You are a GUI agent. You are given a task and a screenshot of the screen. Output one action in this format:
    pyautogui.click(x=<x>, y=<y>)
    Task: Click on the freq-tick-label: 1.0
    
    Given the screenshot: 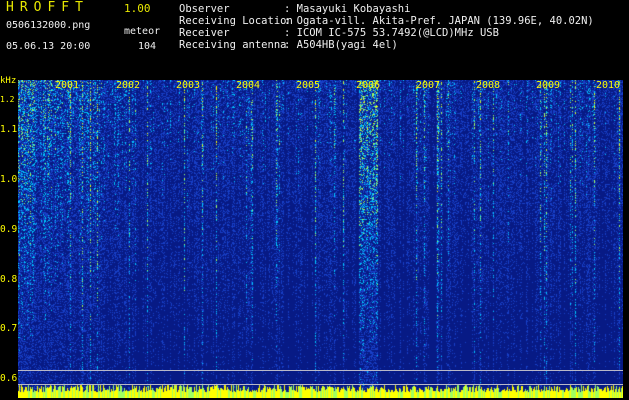 What is the action you would take?
    pyautogui.click(x=9, y=179)
    